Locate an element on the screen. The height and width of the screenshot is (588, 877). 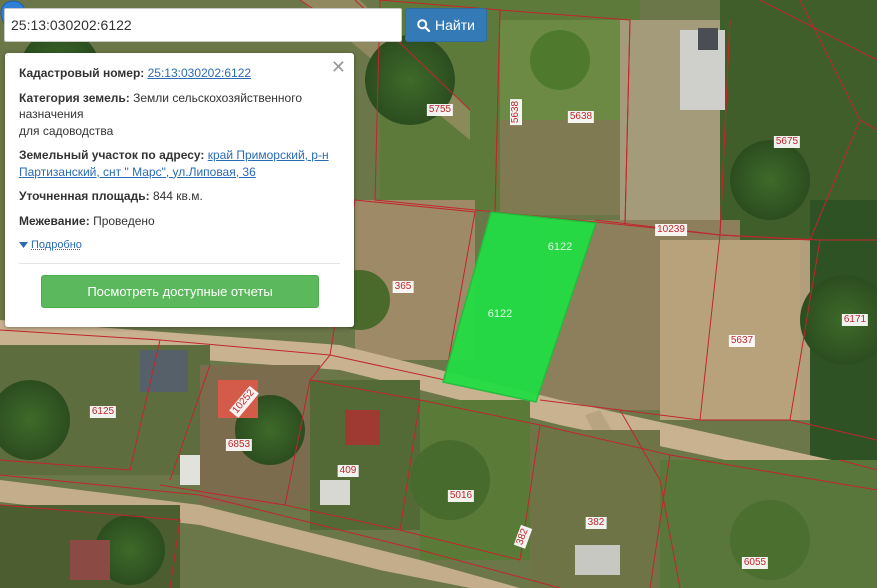
parcel-label: 5675 is located at coordinates (787, 142).